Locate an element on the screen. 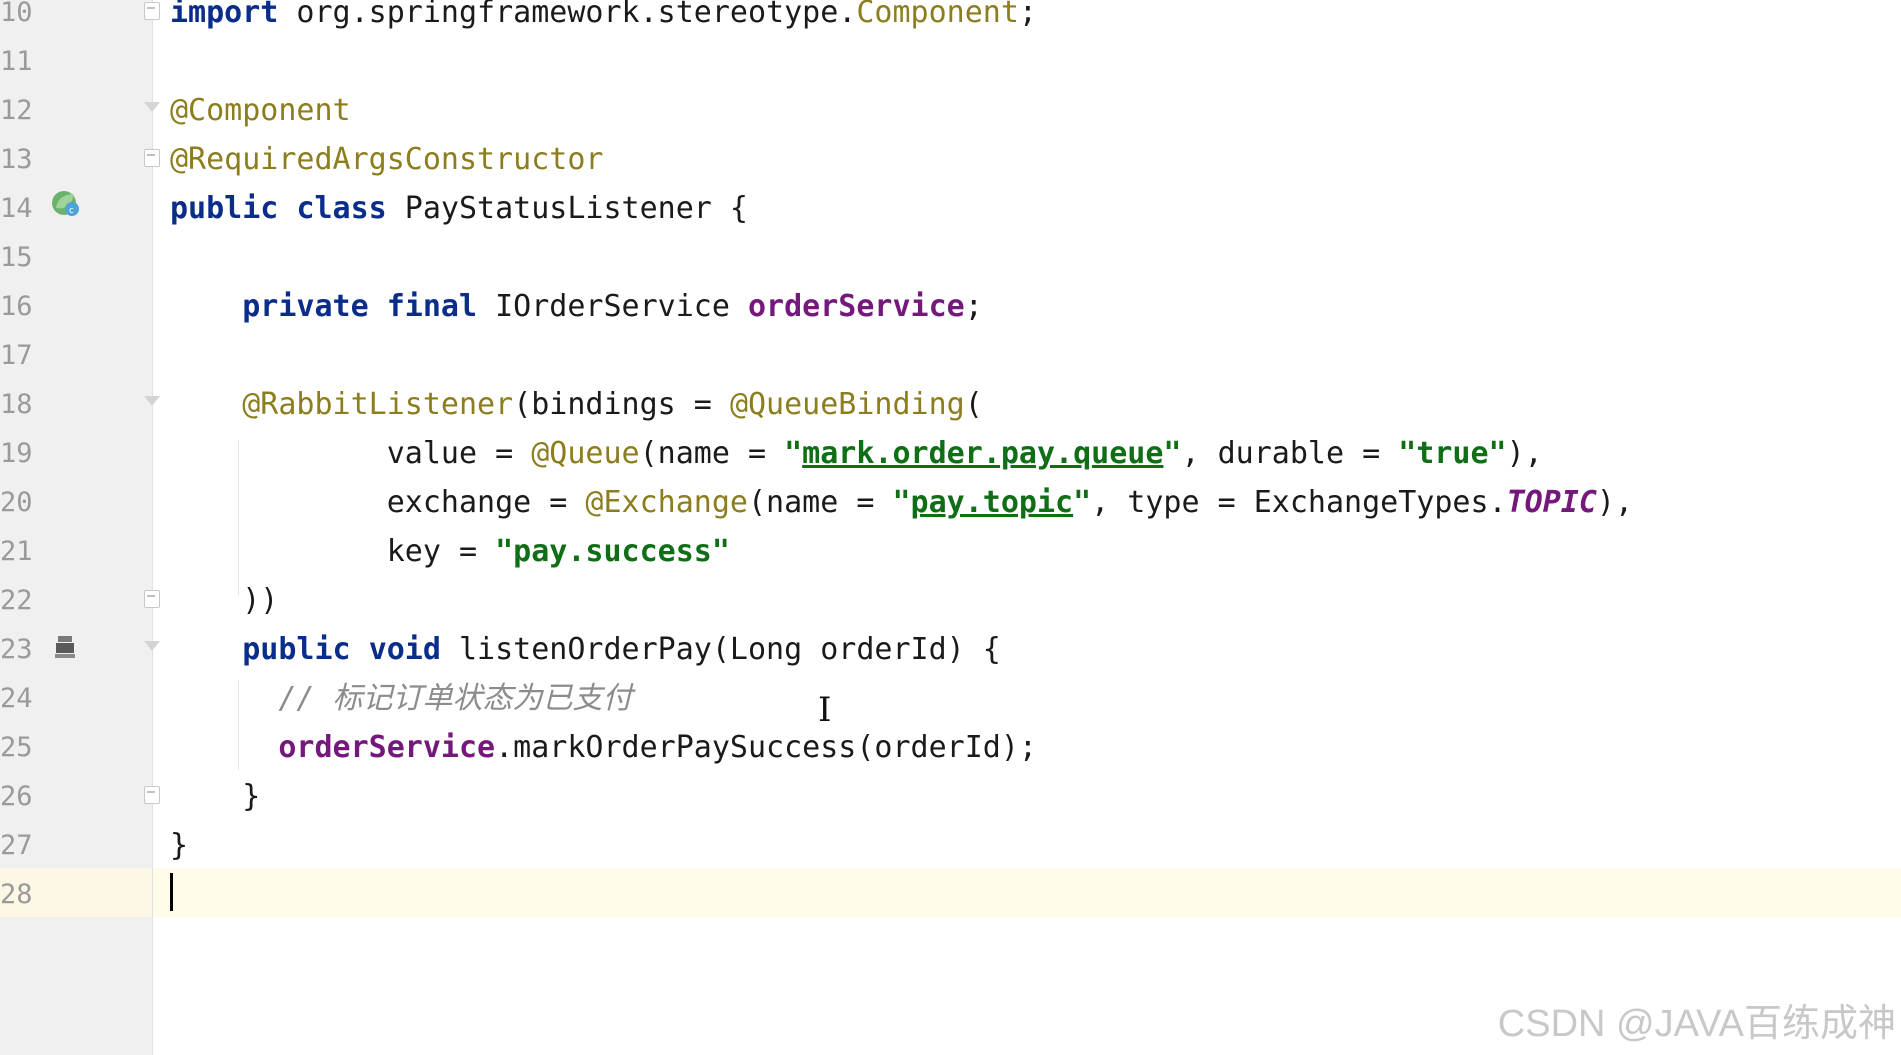 Image resolution: width=1901 pixels, height=1055 pixels. code-token: import is located at coordinates (224, 15).